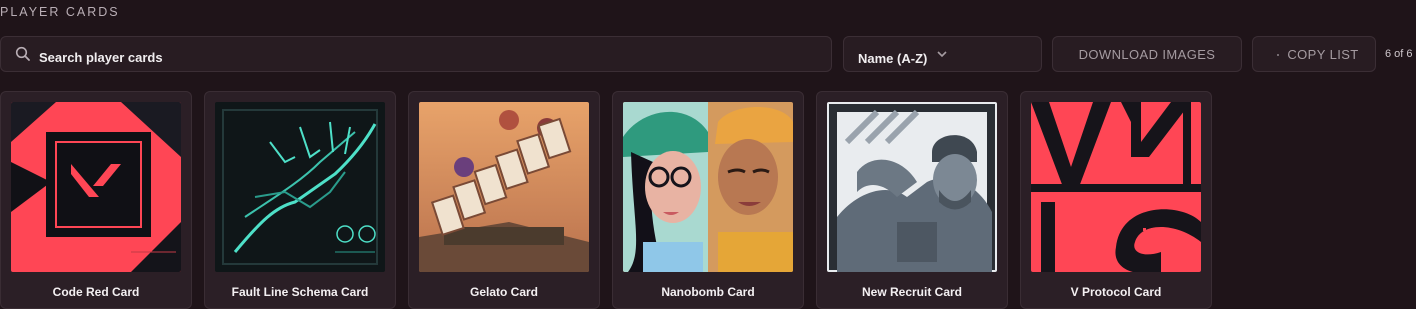 The width and height of the screenshot is (1416, 309). What do you see at coordinates (419, 57) in the screenshot?
I see `search-input` at bounding box center [419, 57].